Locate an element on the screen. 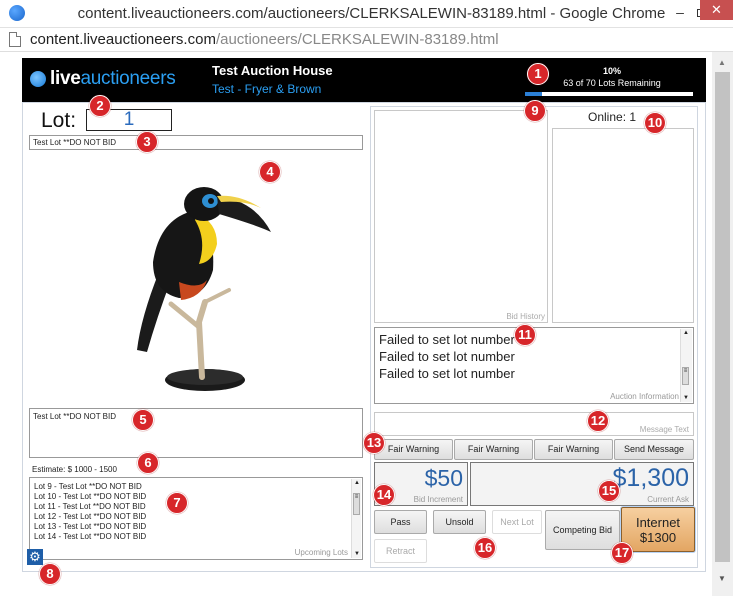 Image resolution: width=733 pixels, height=596 pixels. logo-auctioneers: auctioneers is located at coordinates (128, 78).